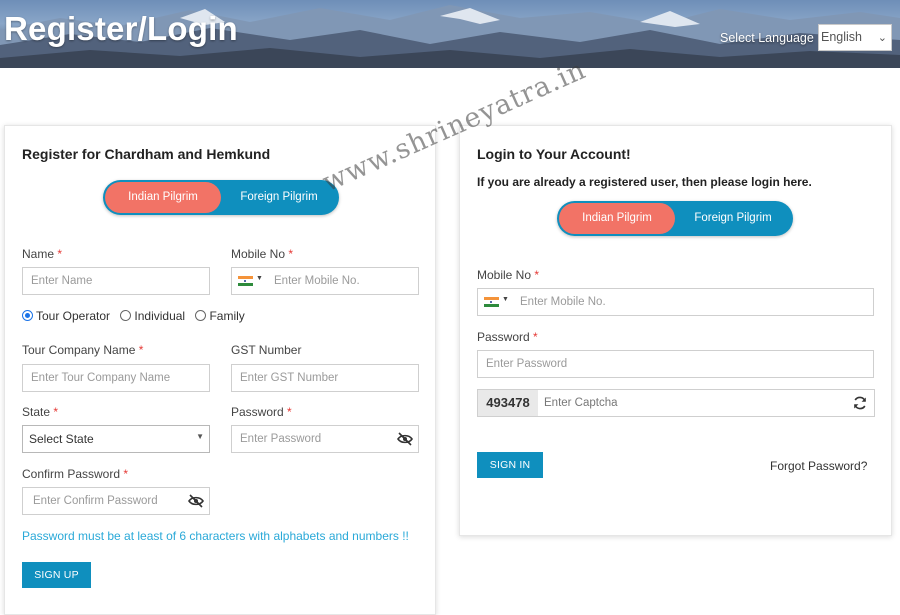 The height and width of the screenshot is (615, 900). Describe the element at coordinates (56, 575) in the screenshot. I see `signup-button: SIGN UP` at that location.